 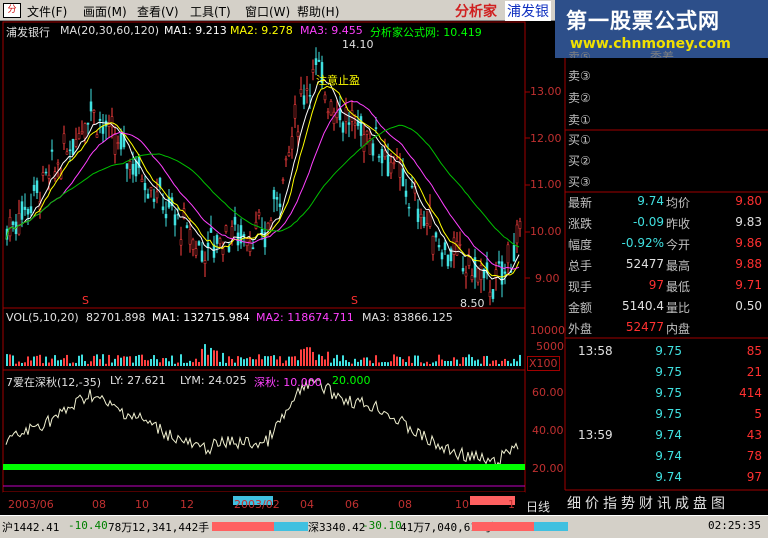 What do you see at coordinates (718, 503) in the screenshot?
I see `tab-chart: 图` at bounding box center [718, 503].